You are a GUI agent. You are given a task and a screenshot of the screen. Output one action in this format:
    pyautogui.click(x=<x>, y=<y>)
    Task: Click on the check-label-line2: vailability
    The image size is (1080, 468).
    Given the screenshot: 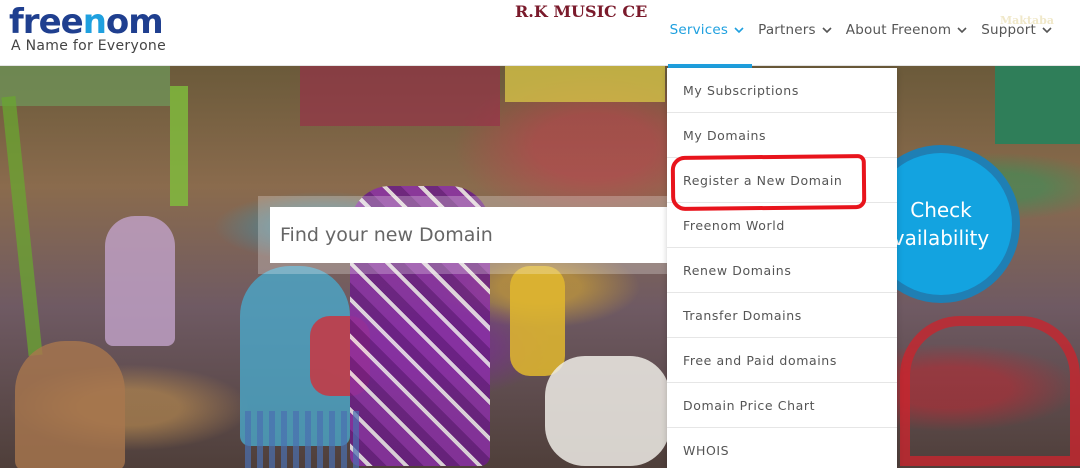 What is the action you would take?
    pyautogui.click(x=941, y=238)
    